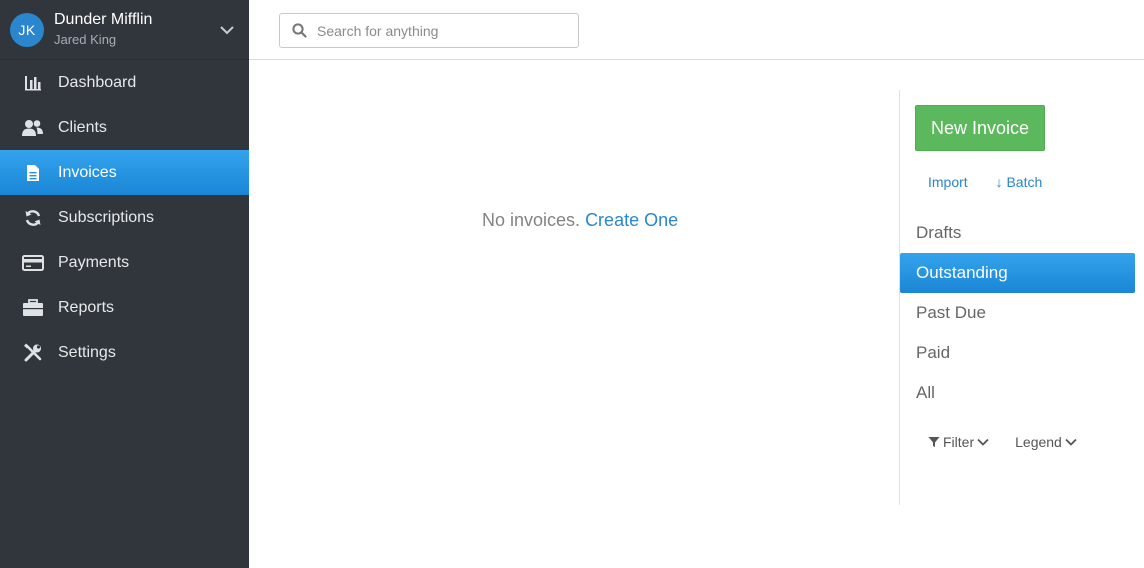  Describe the element at coordinates (94, 262) in the screenshot. I see `sidebar-item-label: Payments` at that location.